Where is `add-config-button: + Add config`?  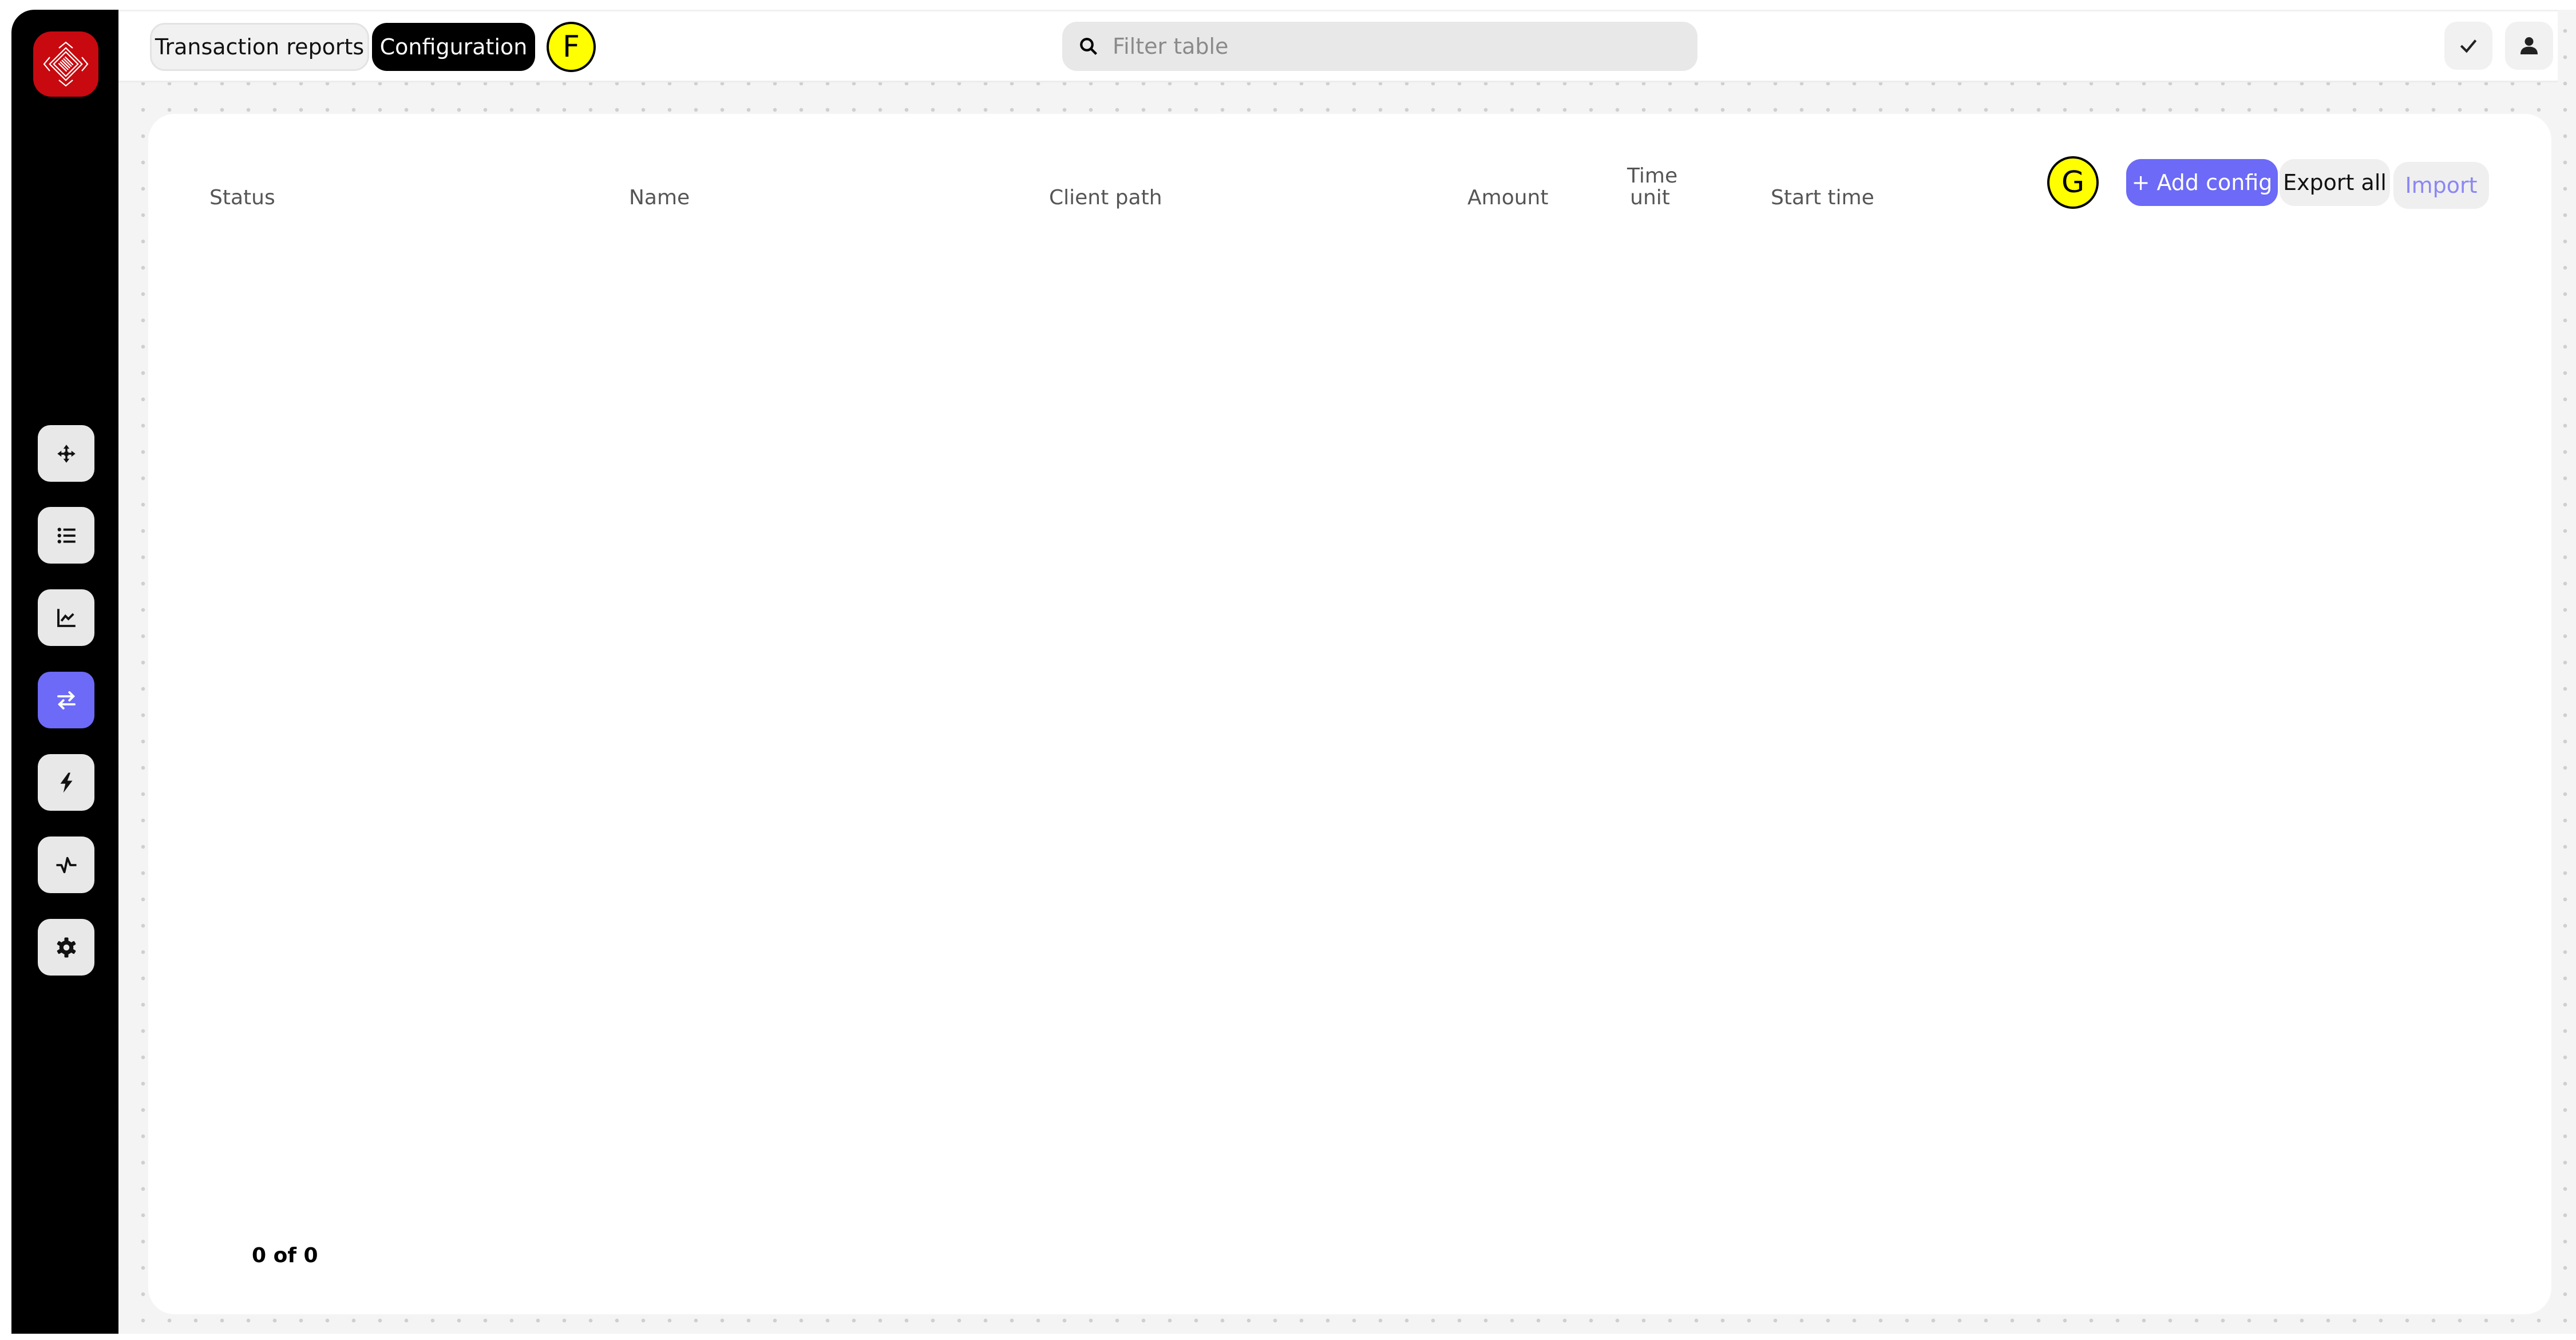 add-config-button: + Add config is located at coordinates (2202, 182).